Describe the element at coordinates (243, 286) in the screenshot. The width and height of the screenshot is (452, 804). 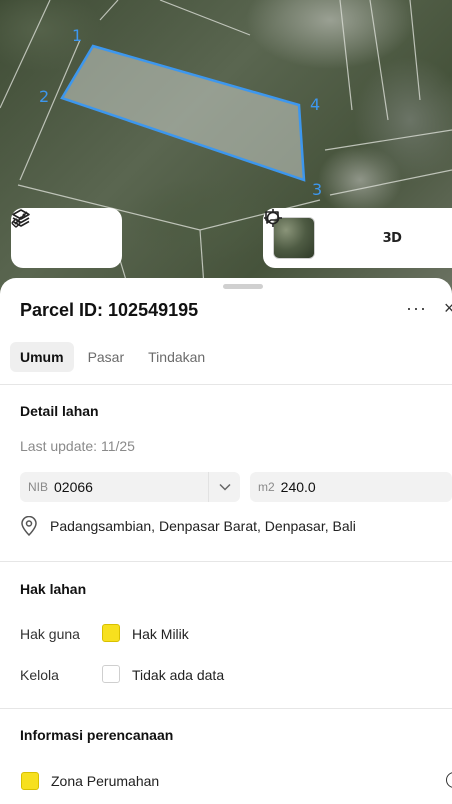
I see `sheet-drag-handle` at that location.